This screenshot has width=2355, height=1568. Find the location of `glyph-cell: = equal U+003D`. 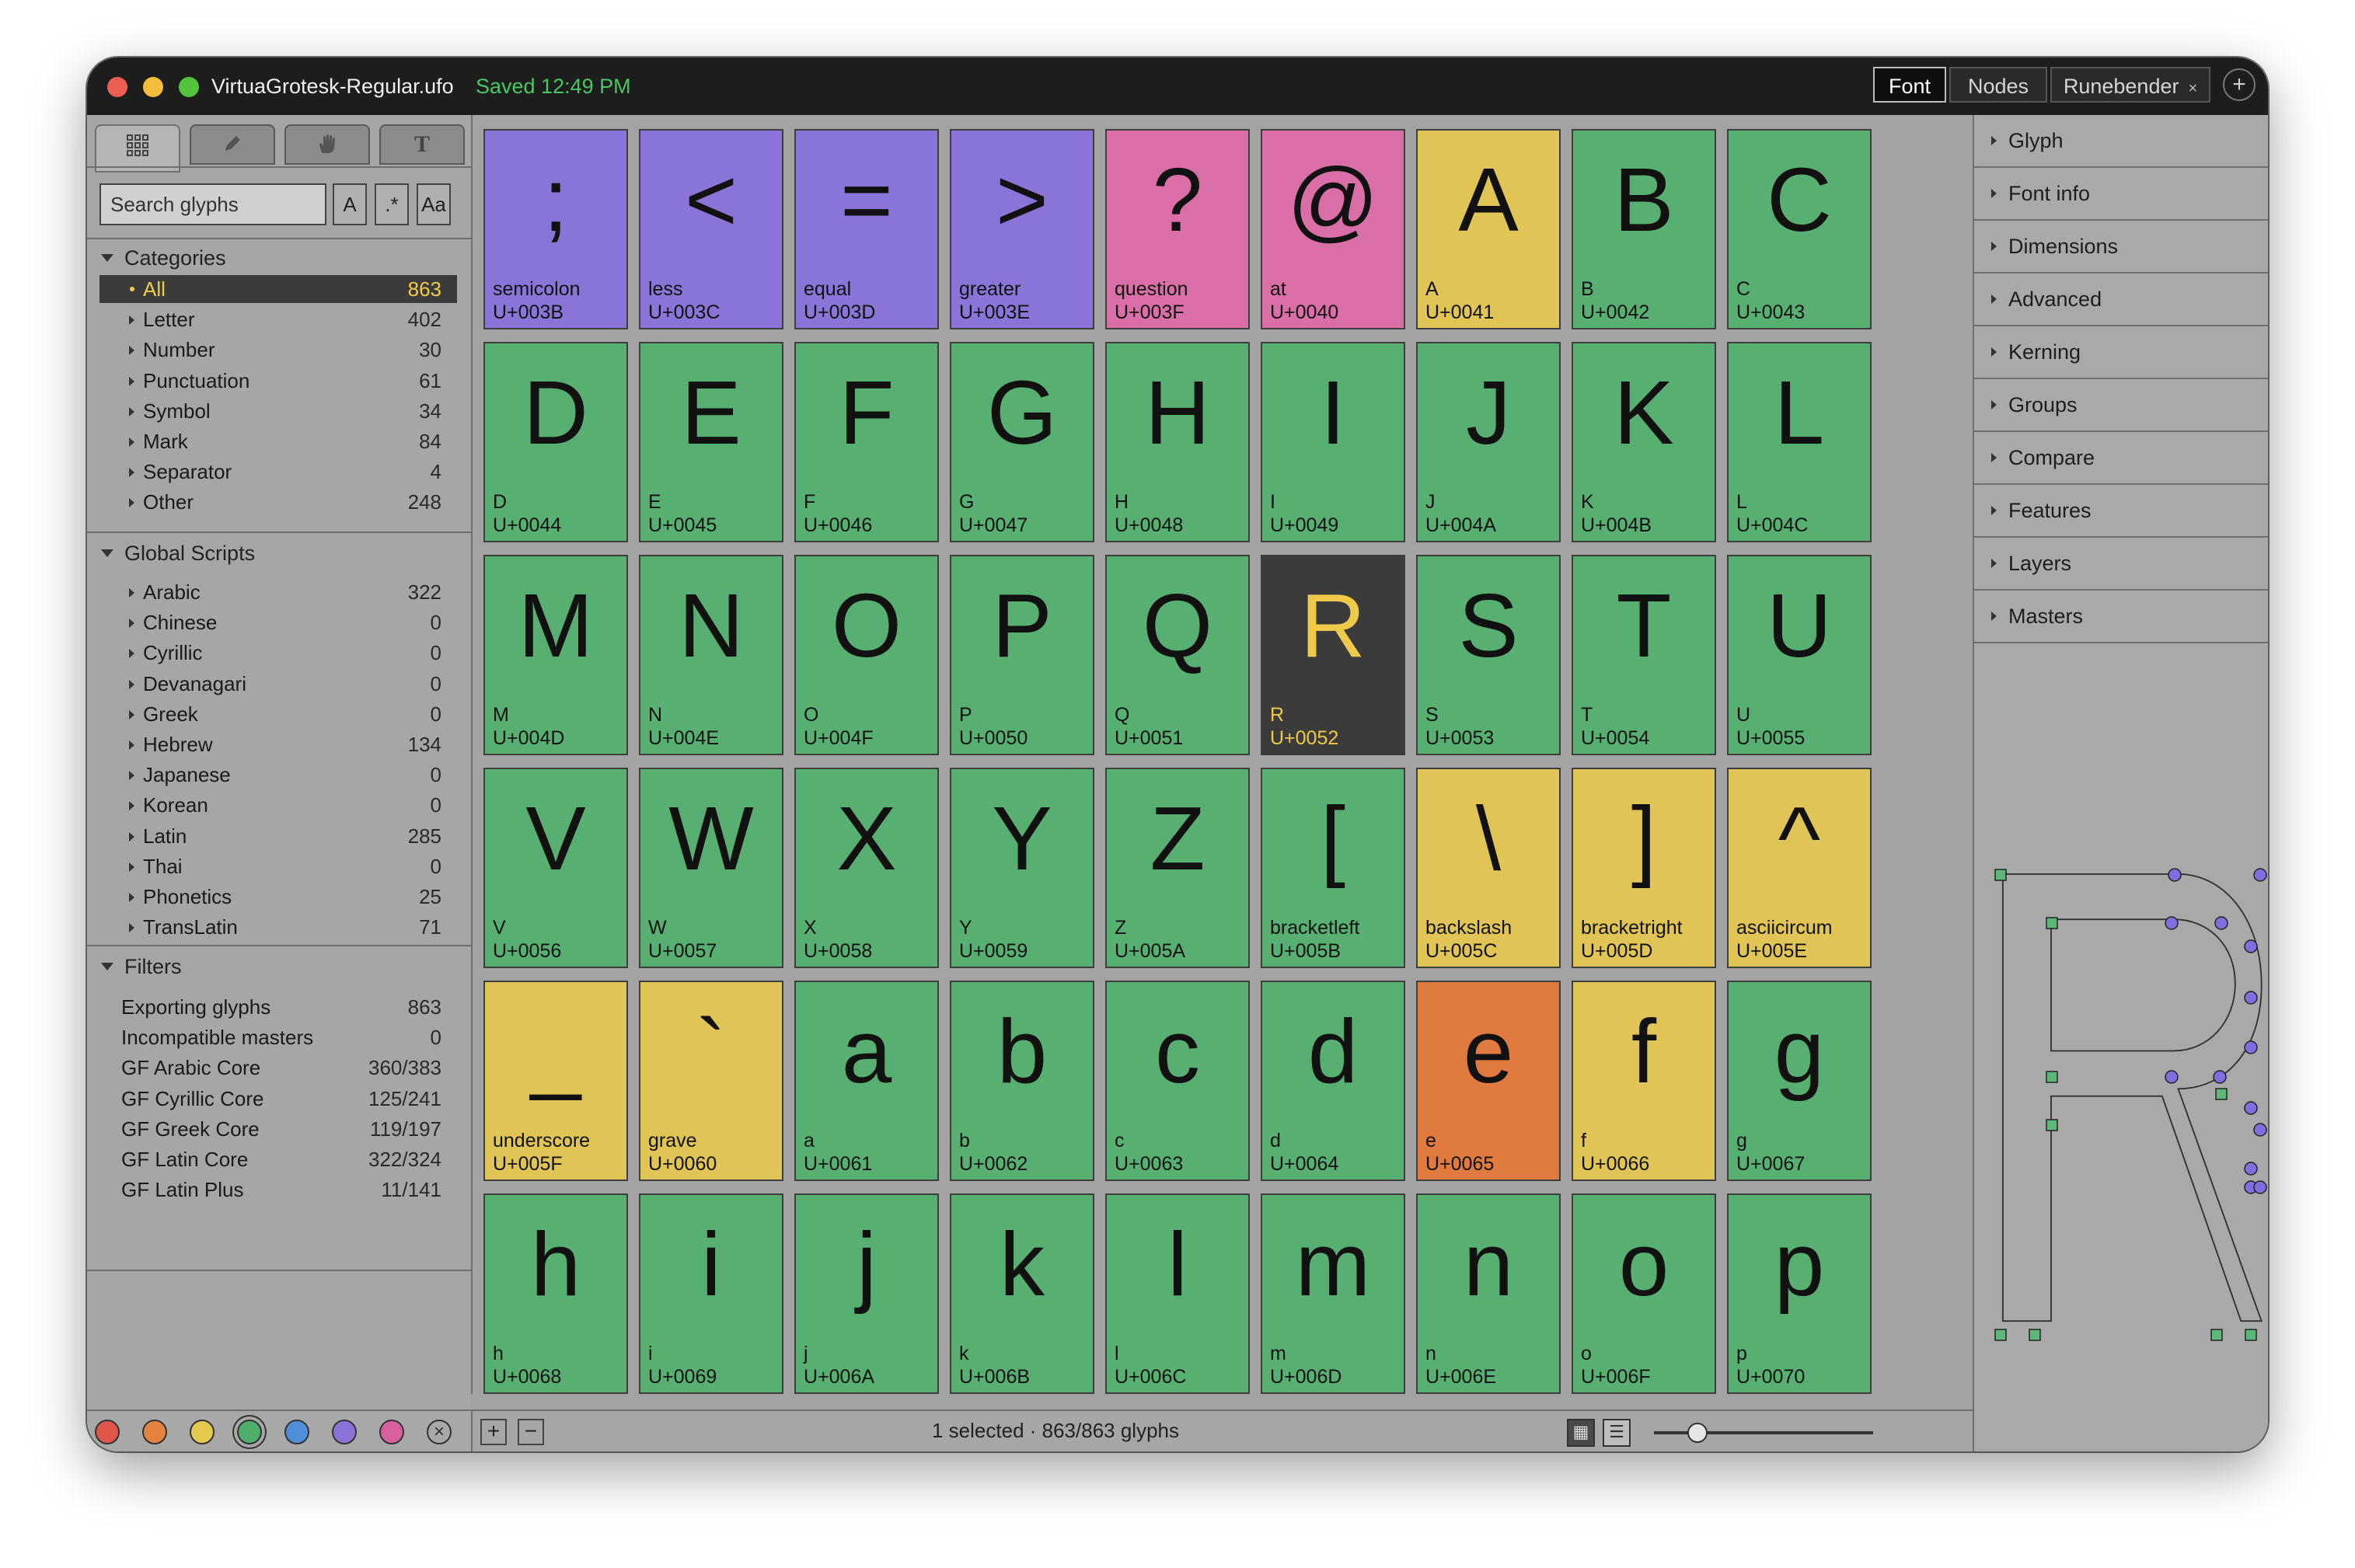

glyph-cell: = equal U+003D is located at coordinates (866, 229).